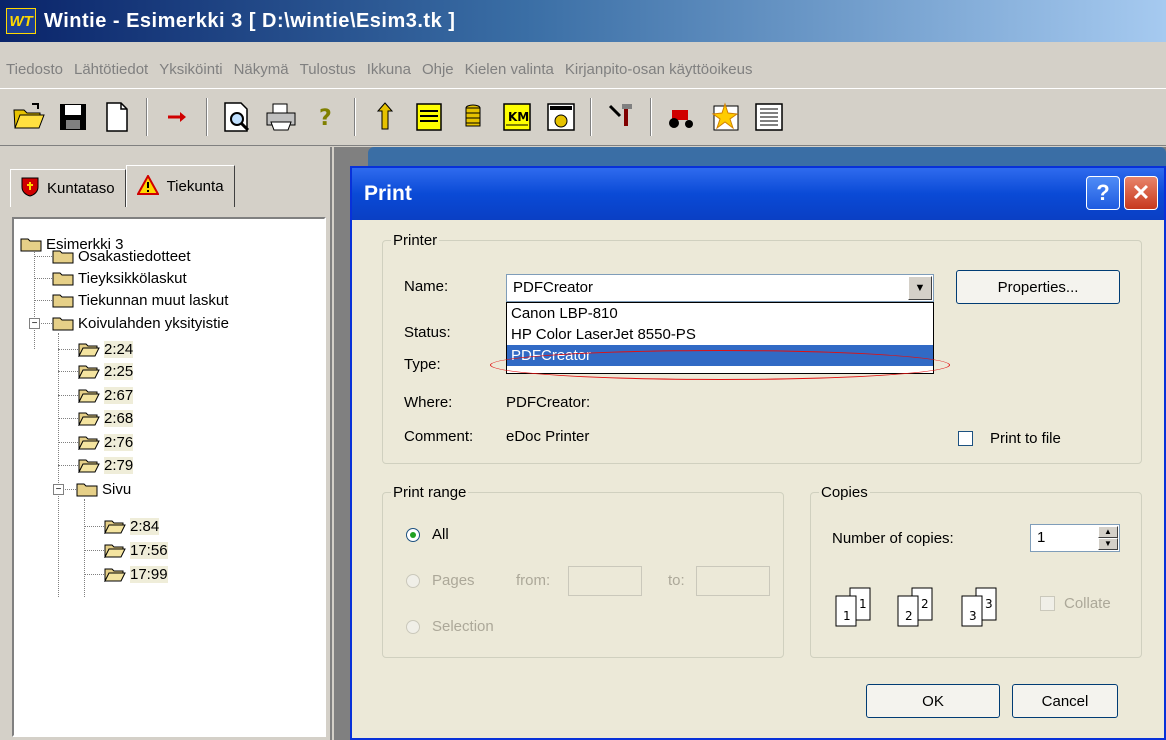 Image resolution: width=1166 pixels, height=740 pixels. I want to click on toolbar-separator, so click(207, 117).